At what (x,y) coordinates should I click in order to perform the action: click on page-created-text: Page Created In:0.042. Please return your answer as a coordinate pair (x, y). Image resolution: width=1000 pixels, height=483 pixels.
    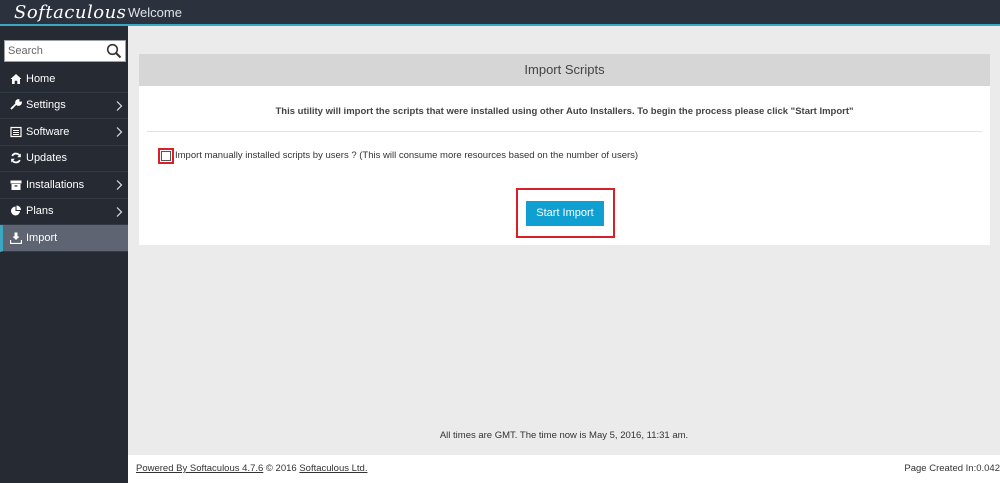
    Looking at the image, I should click on (952, 468).